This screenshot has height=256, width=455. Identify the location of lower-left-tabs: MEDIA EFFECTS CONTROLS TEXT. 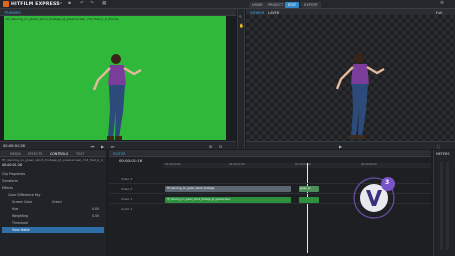
(53, 153).